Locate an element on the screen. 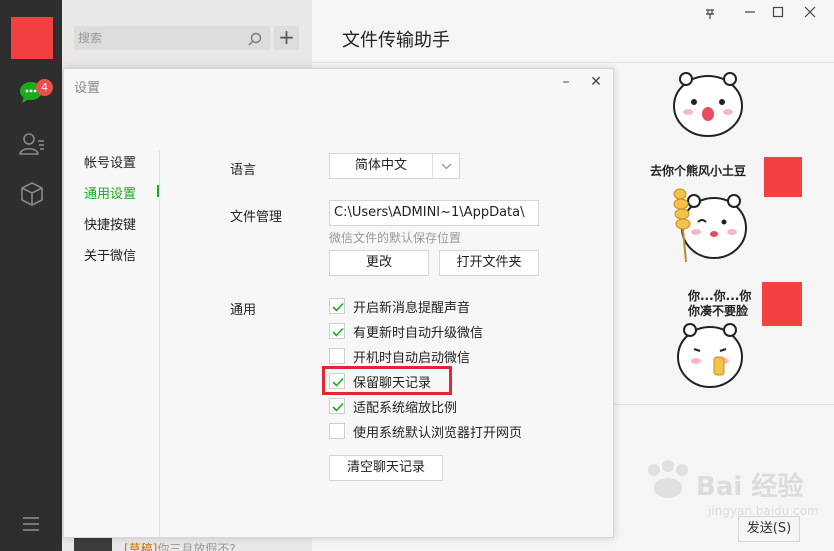  unread-badge: 4 is located at coordinates (44, 87).